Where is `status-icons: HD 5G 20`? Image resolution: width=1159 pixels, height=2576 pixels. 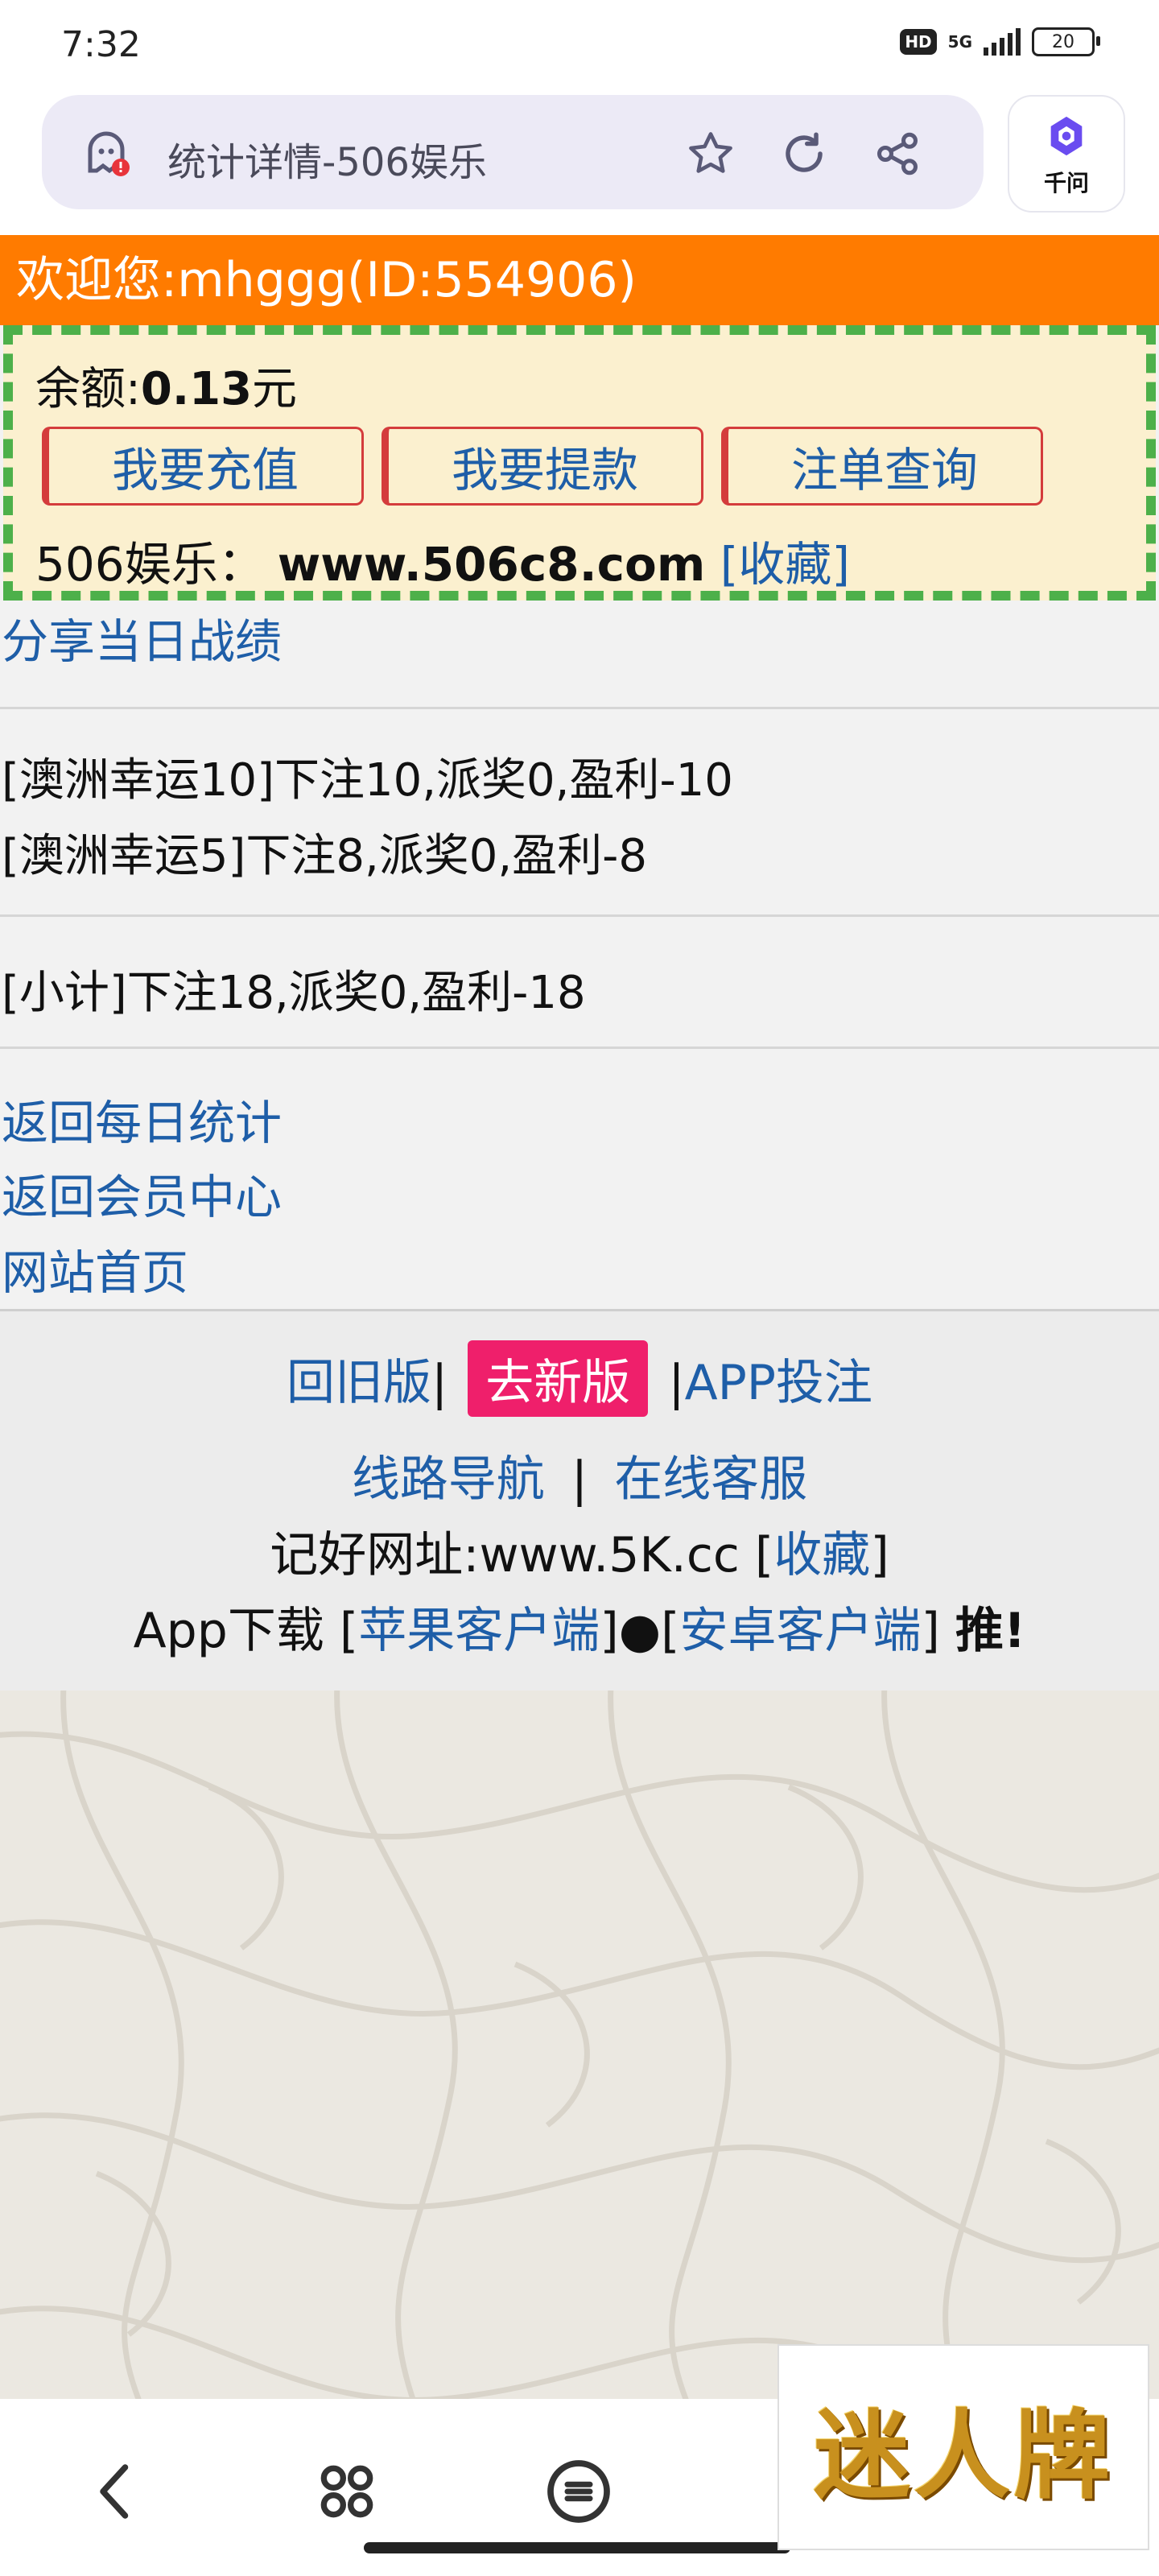 status-icons: HD 5G 20 is located at coordinates (1000, 41).